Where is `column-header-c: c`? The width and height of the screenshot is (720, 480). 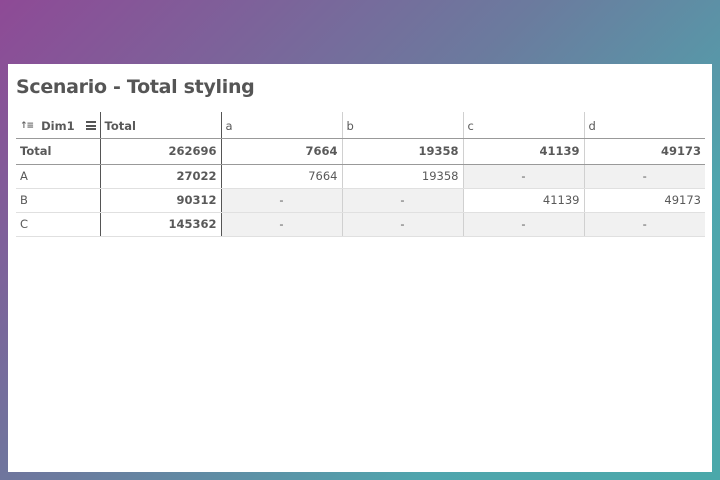 column-header-c: c is located at coordinates (524, 125).